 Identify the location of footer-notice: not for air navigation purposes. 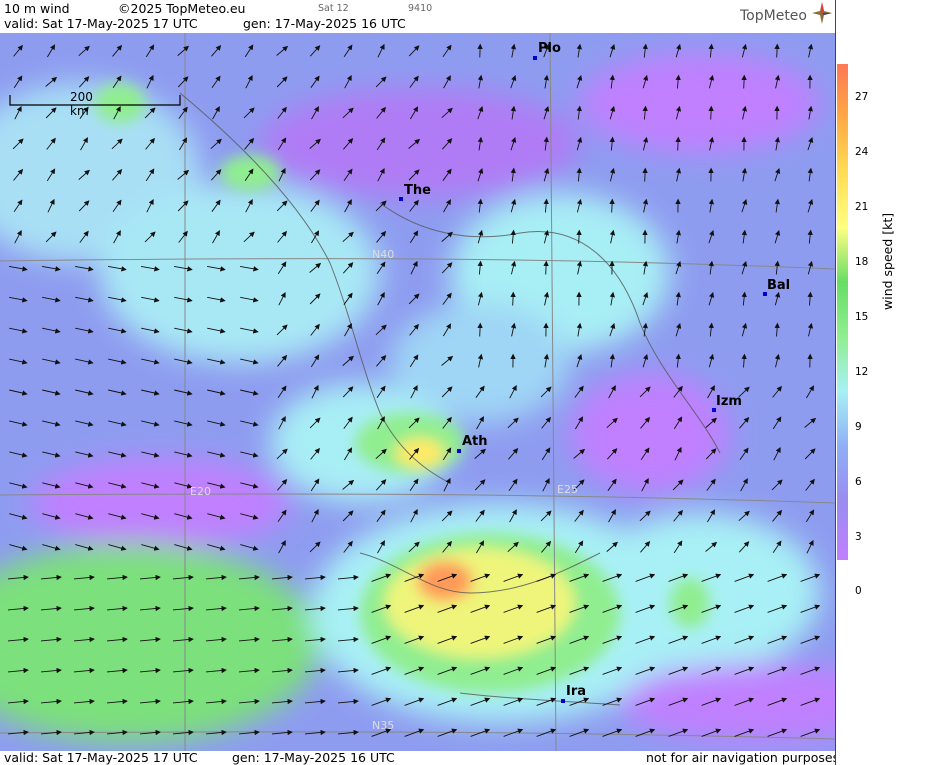
(743, 757).